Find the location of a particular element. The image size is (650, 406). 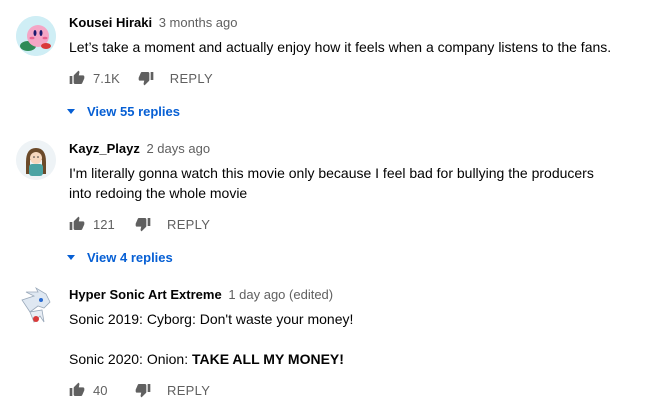

comment-line: Sonic 2020: Onion: TAKE ALL MY MONEY! is located at coordinates (354, 359).